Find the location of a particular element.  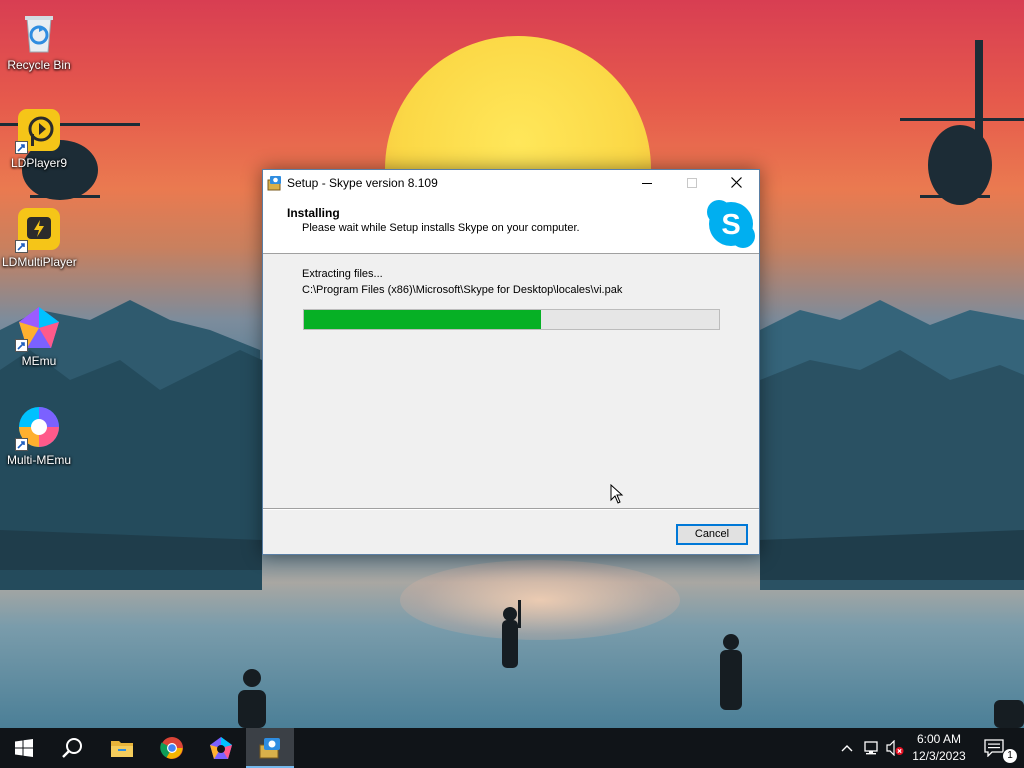

progress-fill is located at coordinates (422, 319).